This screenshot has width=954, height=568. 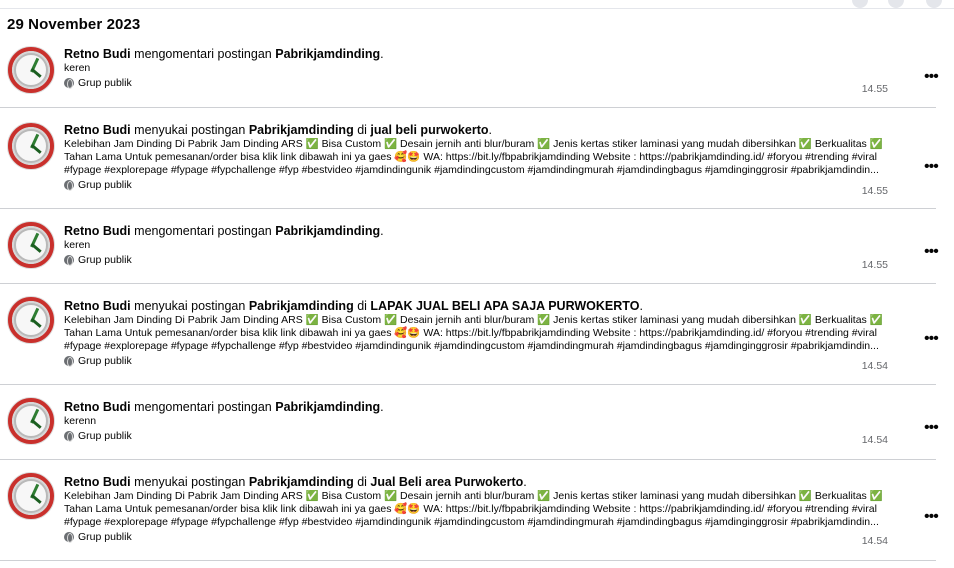 I want to click on date-heading: 29 November 2023, so click(x=74, y=24).